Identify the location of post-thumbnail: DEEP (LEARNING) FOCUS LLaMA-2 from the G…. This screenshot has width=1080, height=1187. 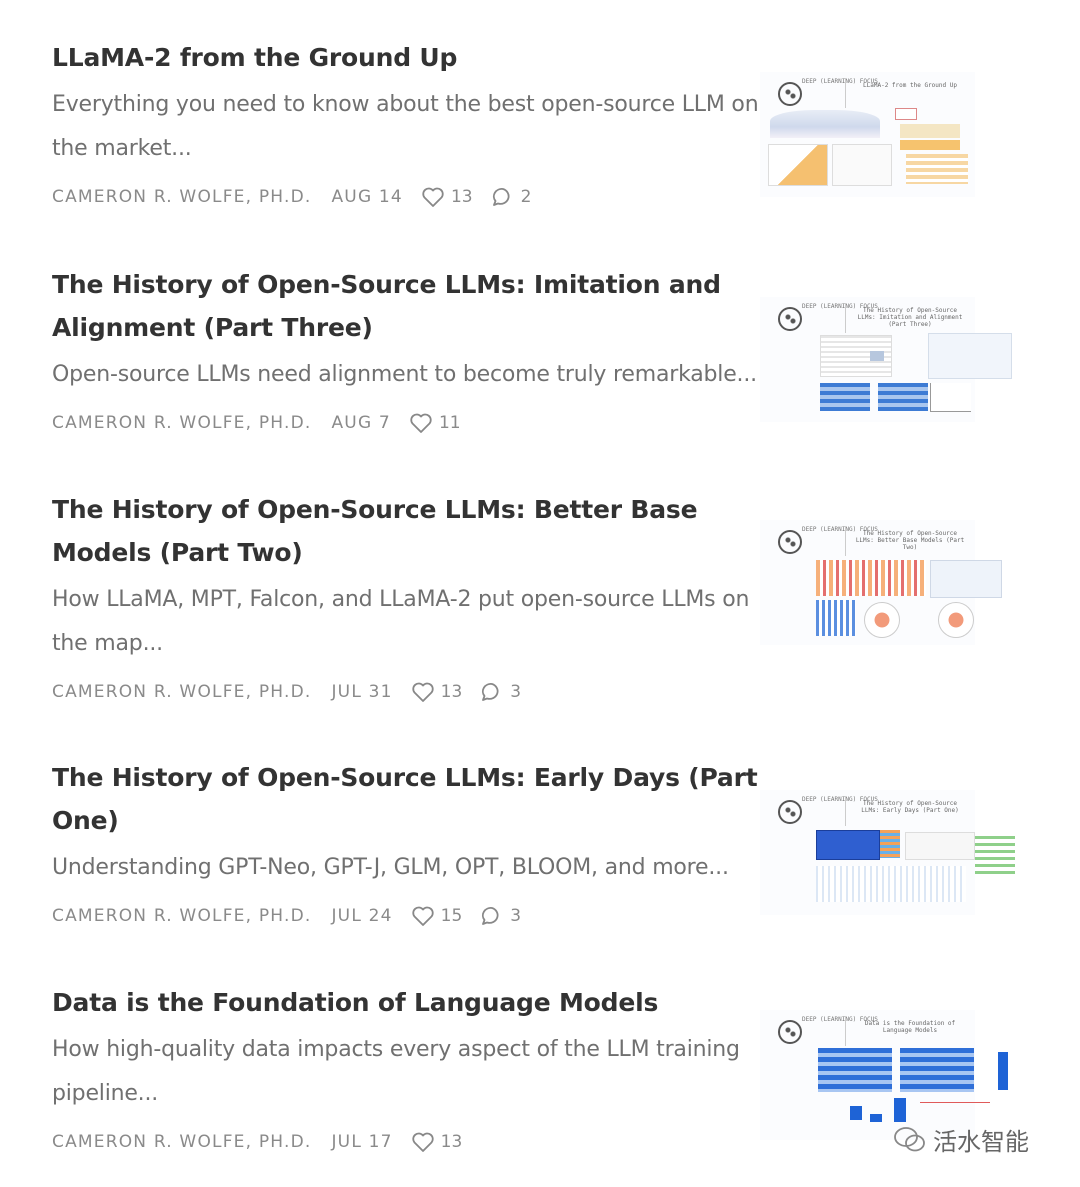
(867, 134).